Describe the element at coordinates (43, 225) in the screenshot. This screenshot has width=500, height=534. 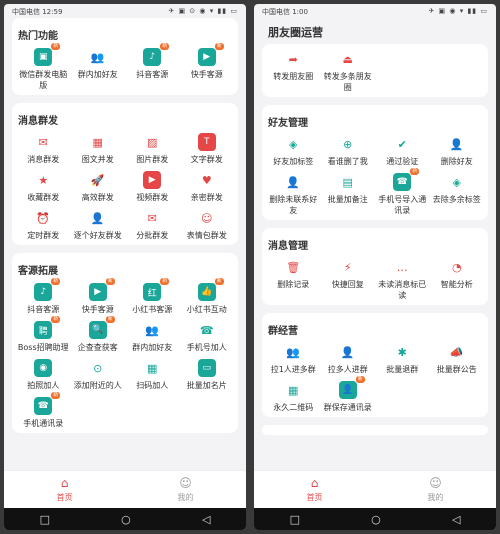
I see `feature-item: ⏰ 定时群发` at that location.